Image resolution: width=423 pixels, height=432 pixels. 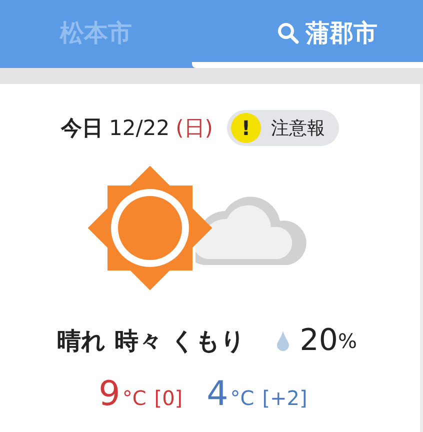 What do you see at coordinates (217, 394) in the screenshot?
I see `temperature-value: 4` at bounding box center [217, 394].